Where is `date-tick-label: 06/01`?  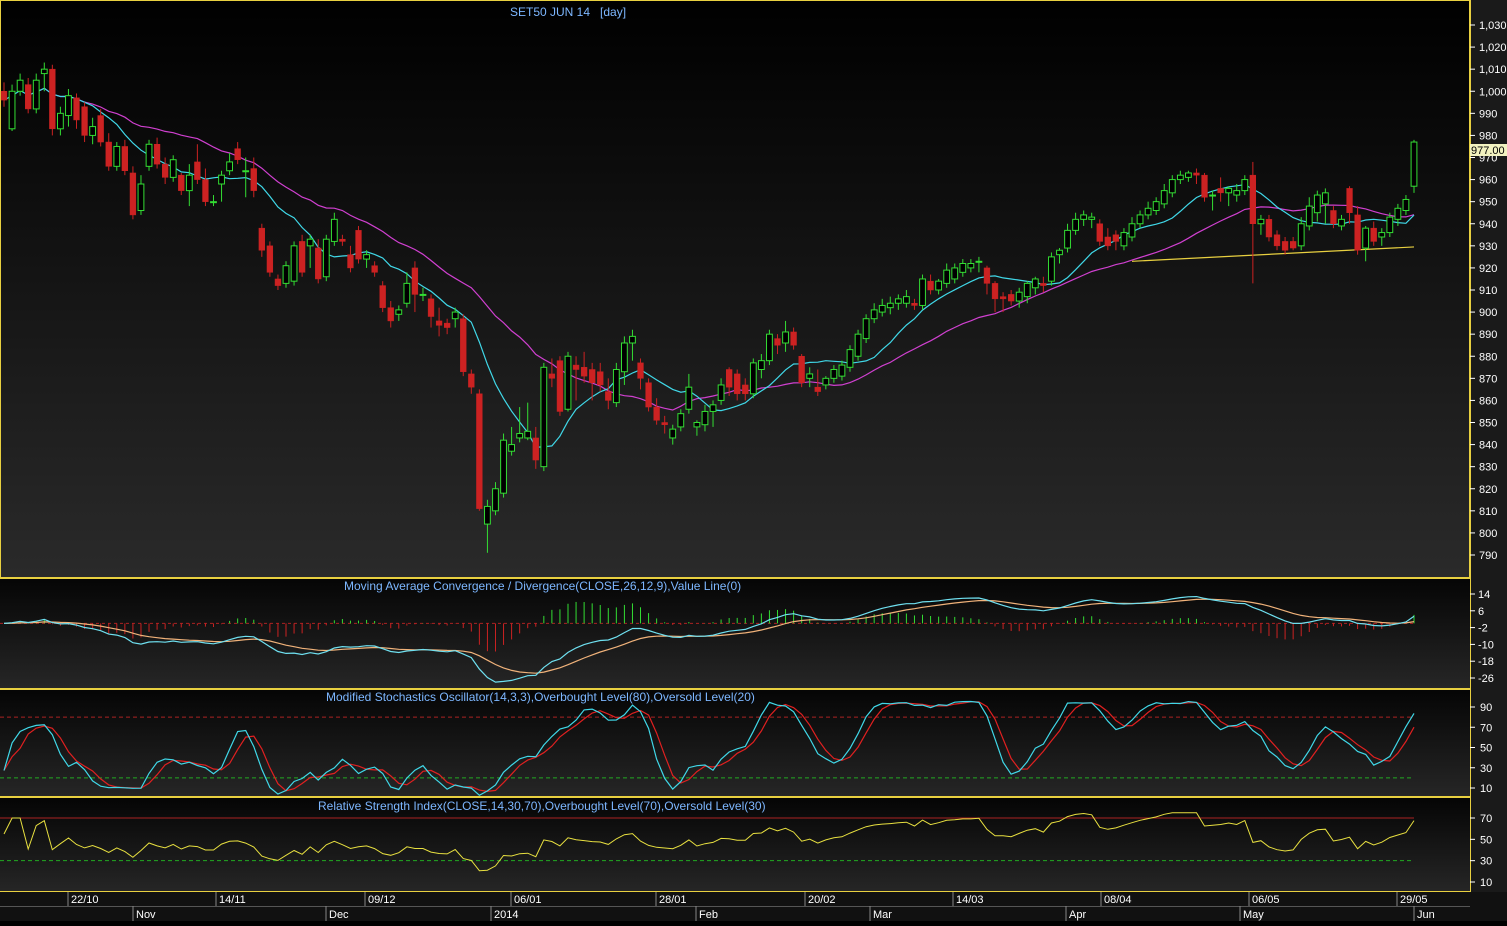
date-tick-label: 06/01 is located at coordinates (528, 900).